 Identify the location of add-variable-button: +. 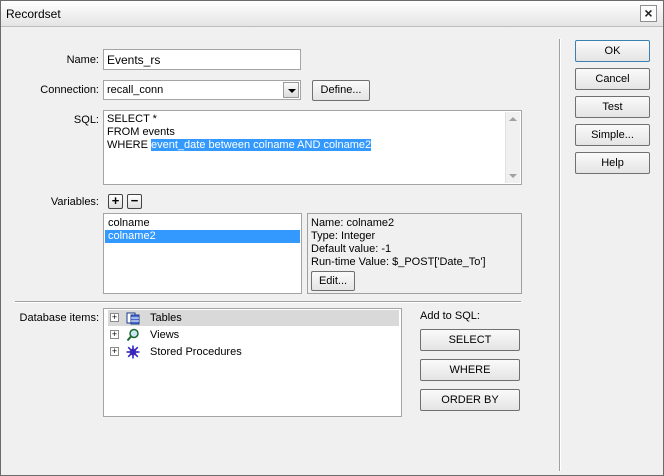
(115, 201).